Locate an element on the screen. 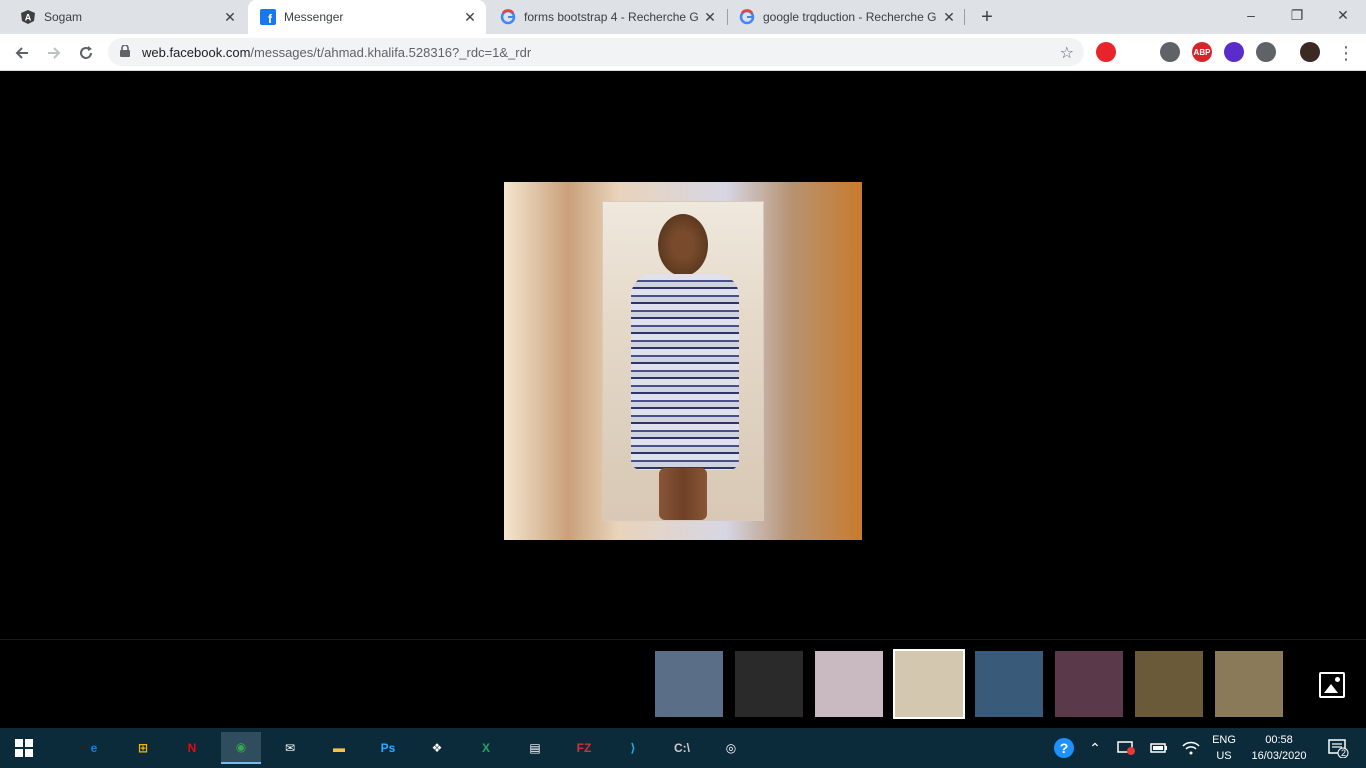 Image resolution: width=1366 pixels, height=768 pixels. video-editor-icon: ▤ is located at coordinates (535, 748).